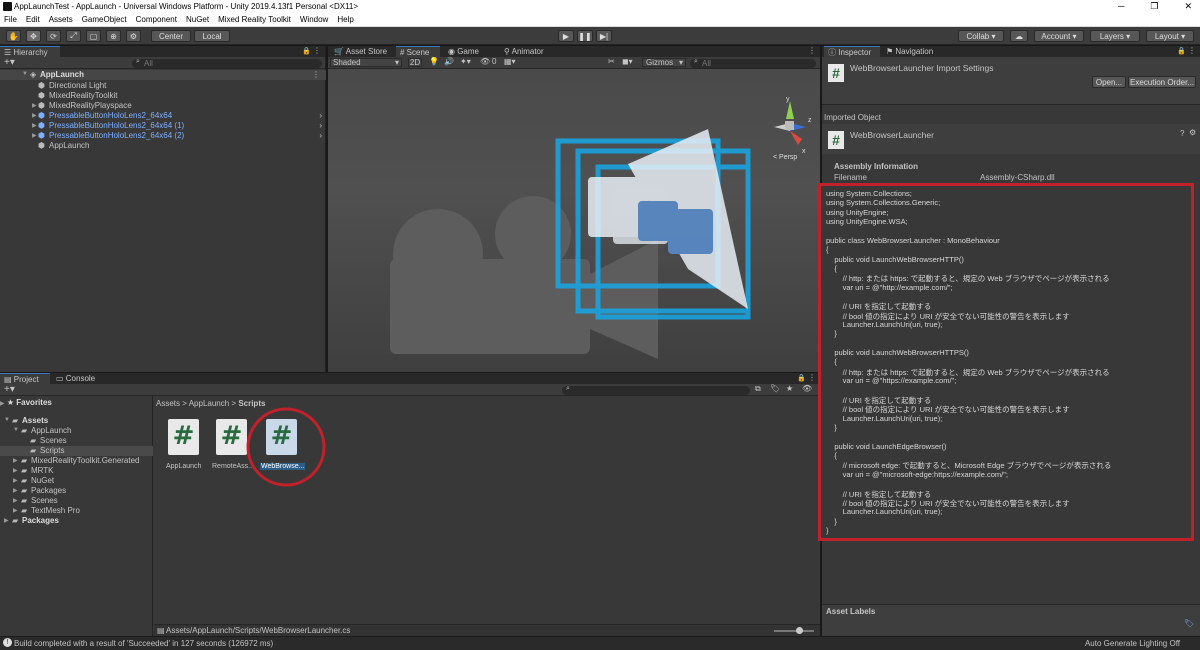 The width and height of the screenshot is (1200, 650). What do you see at coordinates (73, 36) in the screenshot?
I see `scale-tool-icon: ⤢` at bounding box center [73, 36].